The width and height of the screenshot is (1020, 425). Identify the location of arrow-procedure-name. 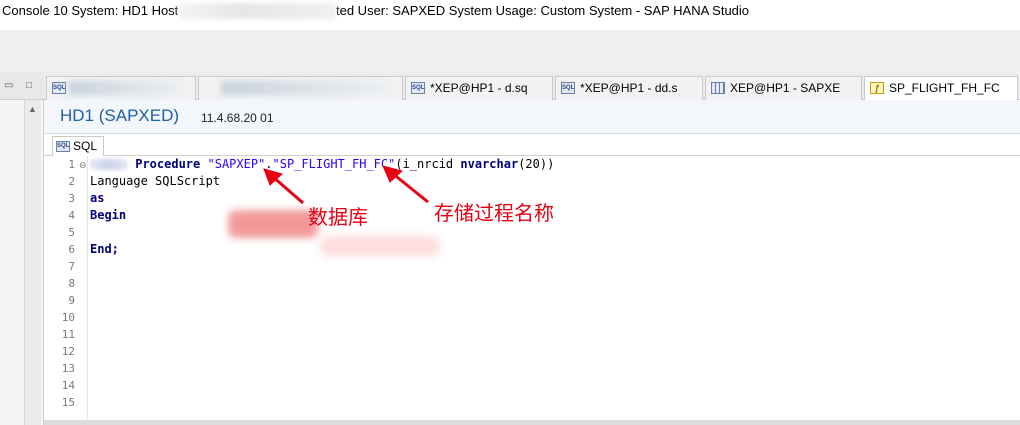
(410, 187).